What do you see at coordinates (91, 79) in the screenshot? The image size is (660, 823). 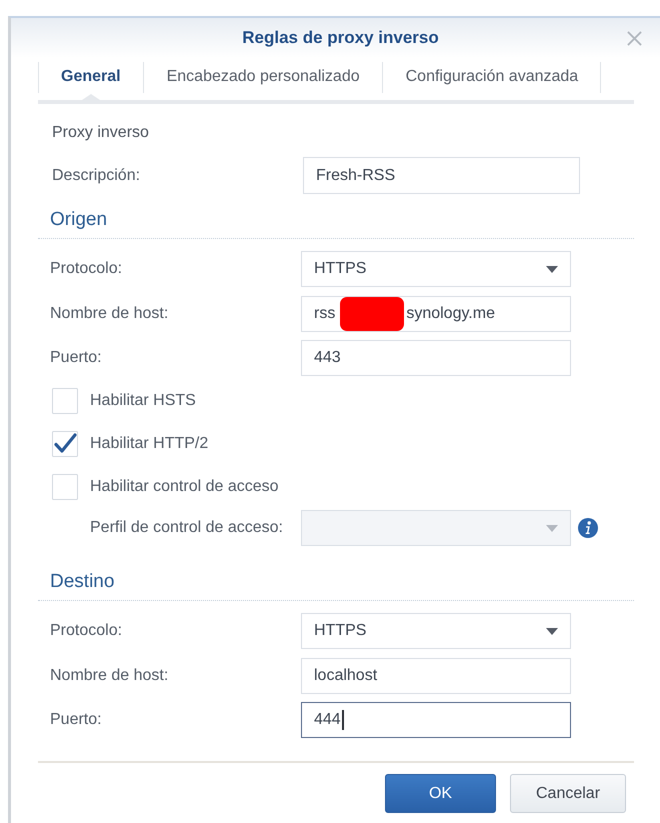 I see `tab: General` at bounding box center [91, 79].